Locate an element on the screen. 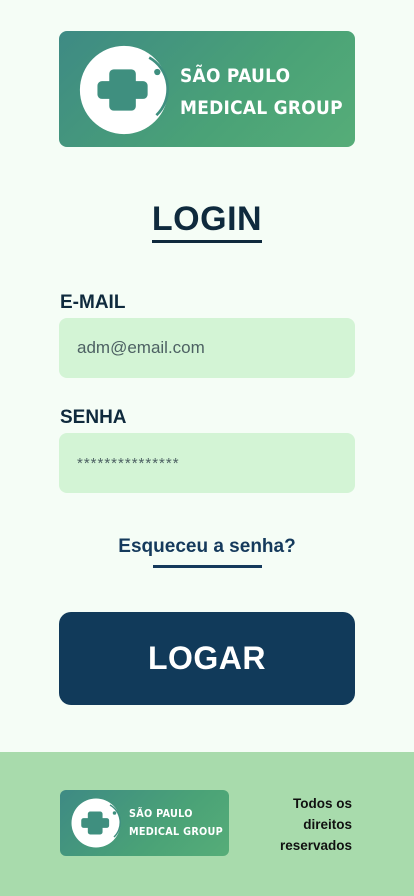 This screenshot has height=896, width=414. brand-name: SÃO PAULO MEDICAL GROUP is located at coordinates (261, 93).